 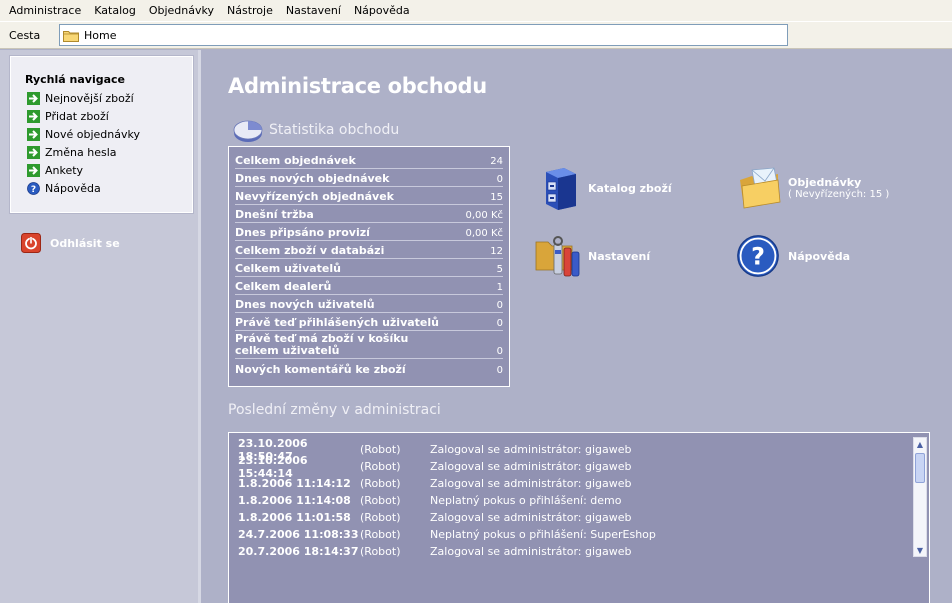 I want to click on log-date: 1.8.2006 11:14:08, so click(x=294, y=500).